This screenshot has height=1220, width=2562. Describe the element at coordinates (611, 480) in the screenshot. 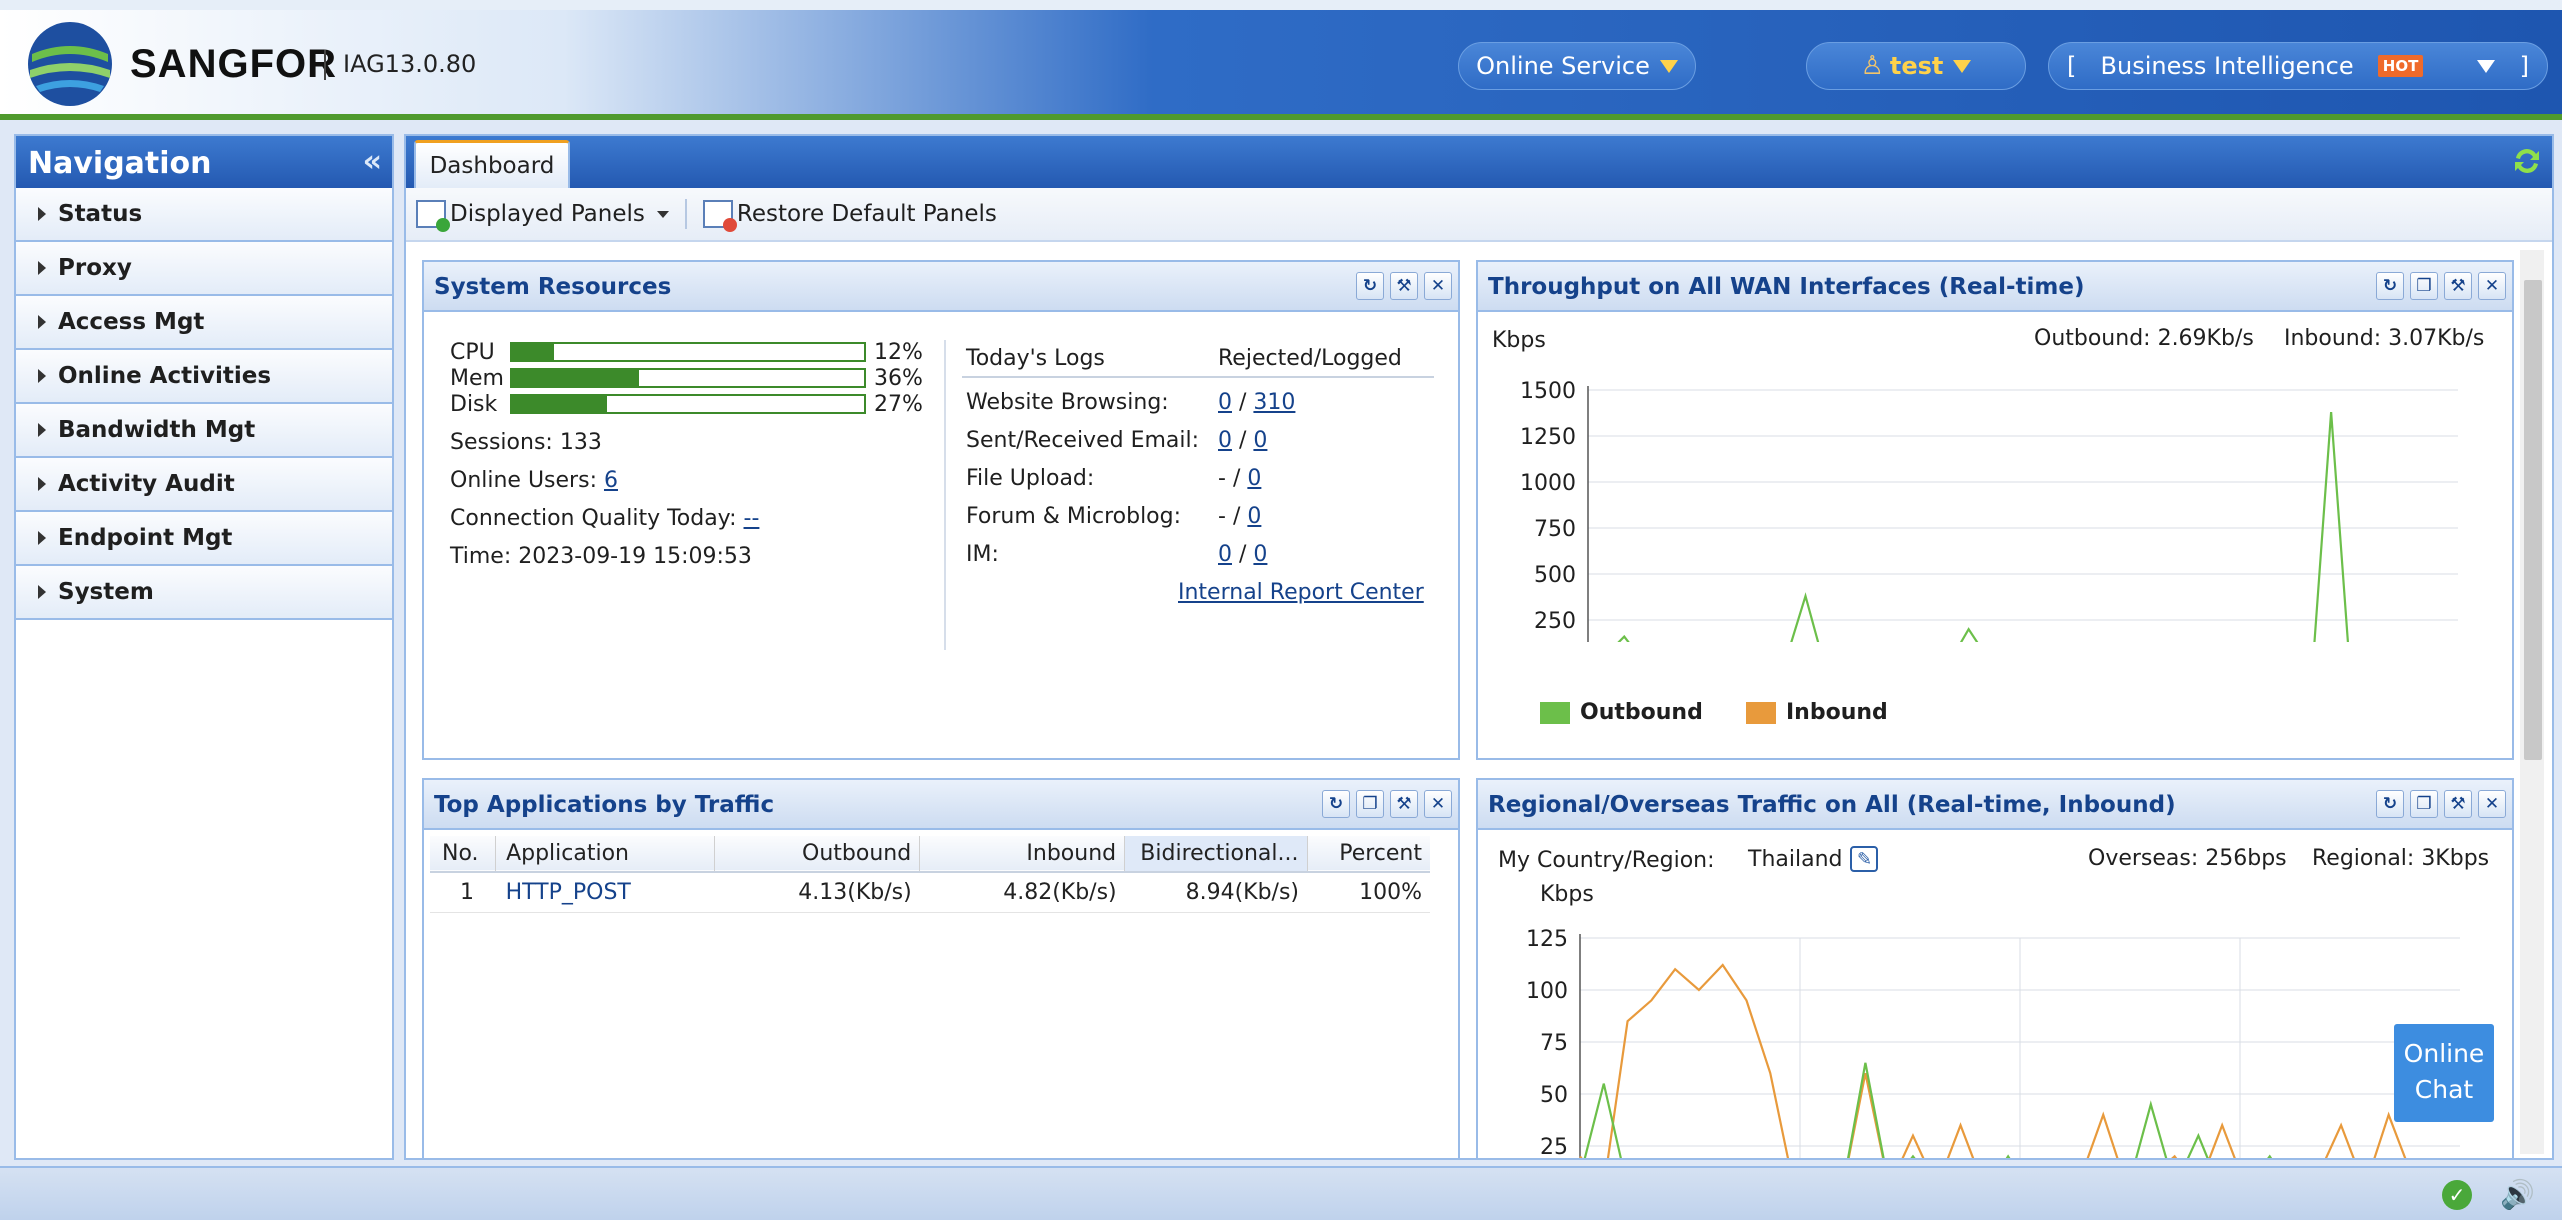

I see `online-users-link: 6` at that location.